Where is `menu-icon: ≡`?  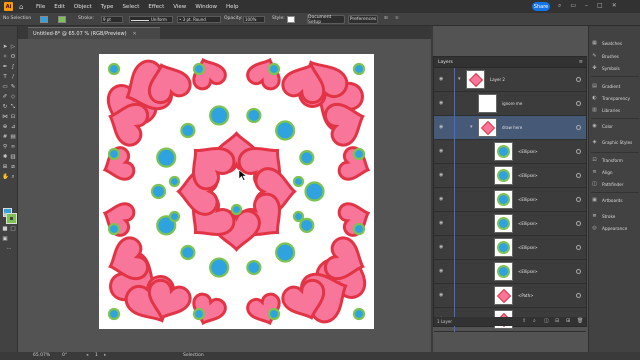
menu-icon: ≡ is located at coordinates (397, 18).